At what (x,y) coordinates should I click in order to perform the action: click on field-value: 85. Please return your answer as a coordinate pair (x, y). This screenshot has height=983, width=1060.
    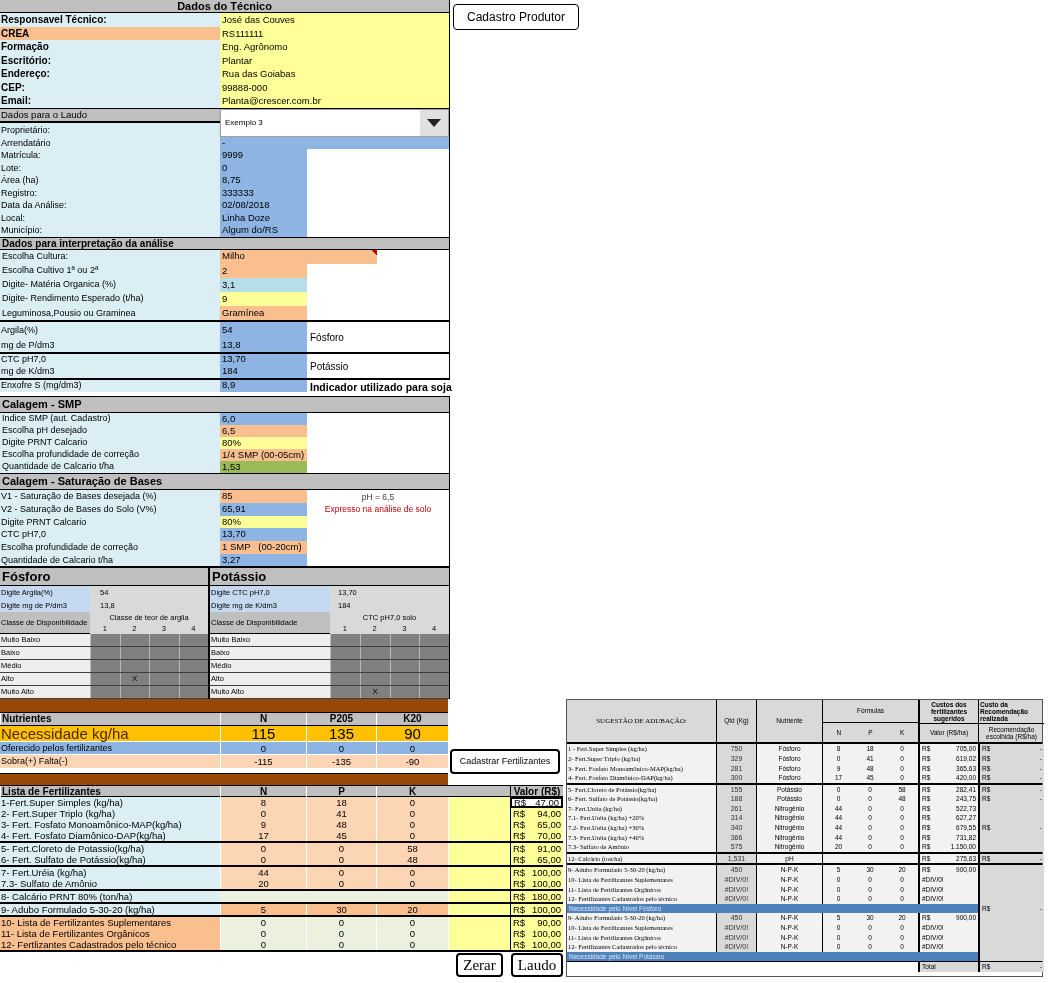
    Looking at the image, I should click on (263, 496).